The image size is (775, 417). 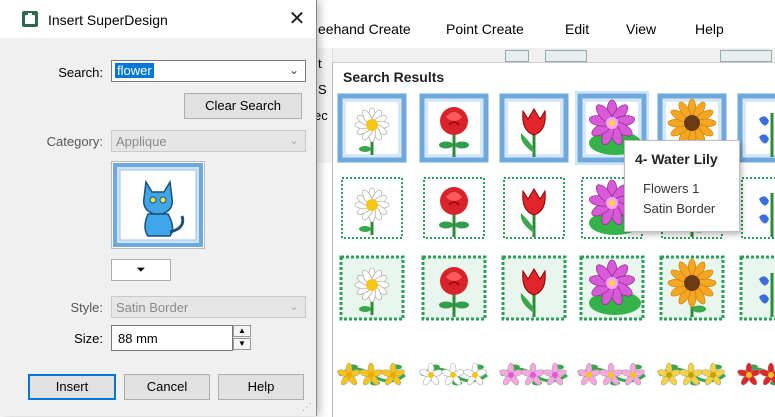 What do you see at coordinates (208, 141) in the screenshot?
I see `category-select: Applique ⌄` at bounding box center [208, 141].